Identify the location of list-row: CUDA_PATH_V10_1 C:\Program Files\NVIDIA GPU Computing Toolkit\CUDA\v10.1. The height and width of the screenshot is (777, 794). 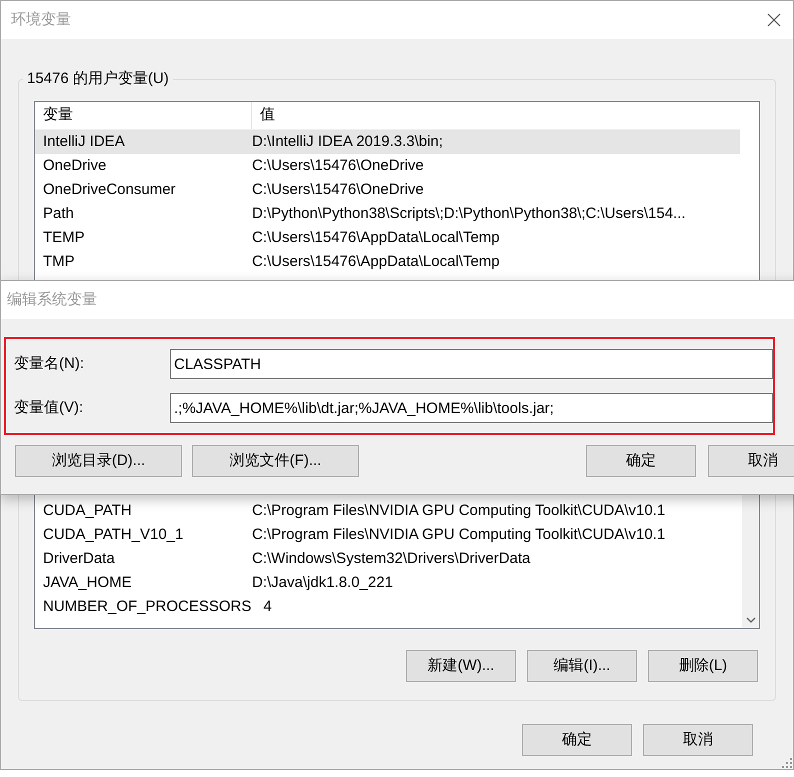
(388, 535).